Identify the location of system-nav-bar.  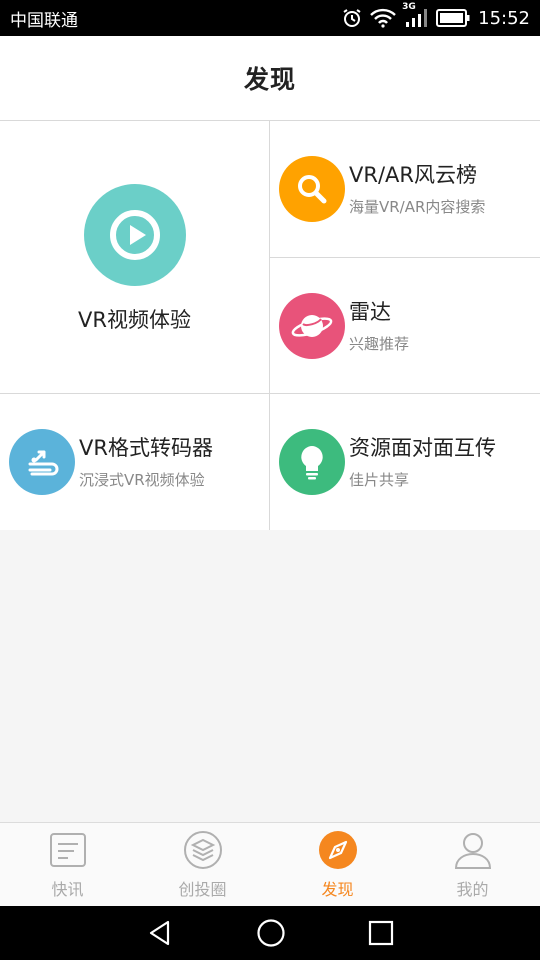
(270, 933).